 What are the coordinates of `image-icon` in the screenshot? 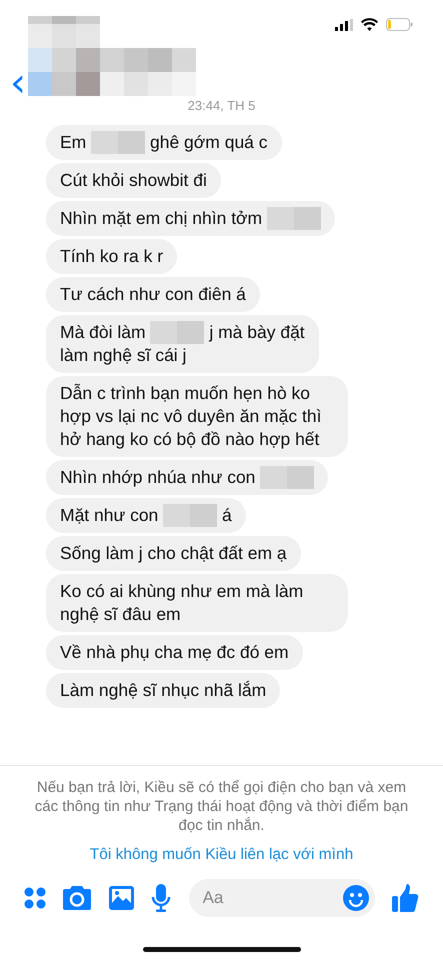 It's located at (121, 898).